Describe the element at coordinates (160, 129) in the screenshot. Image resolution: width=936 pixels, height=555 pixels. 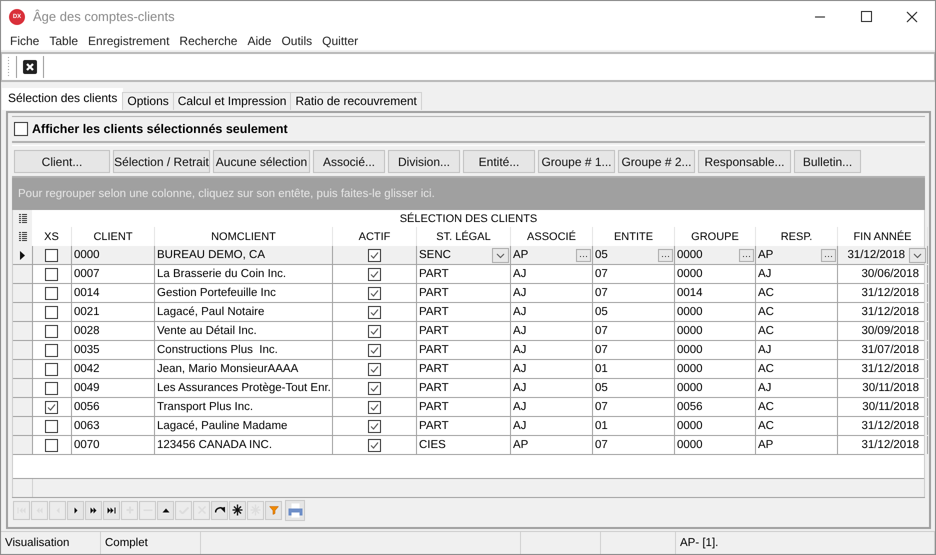
I see `checkbox-label: Afficher les clients sélectionnés seulement` at that location.